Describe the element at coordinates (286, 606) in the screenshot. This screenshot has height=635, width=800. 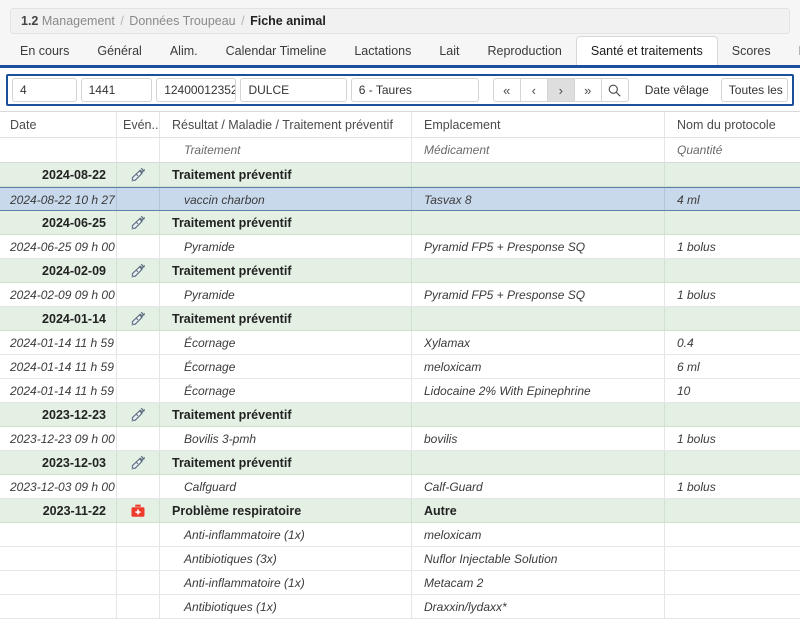
I see `row-treatment: Antibiotiques (1x)` at that location.